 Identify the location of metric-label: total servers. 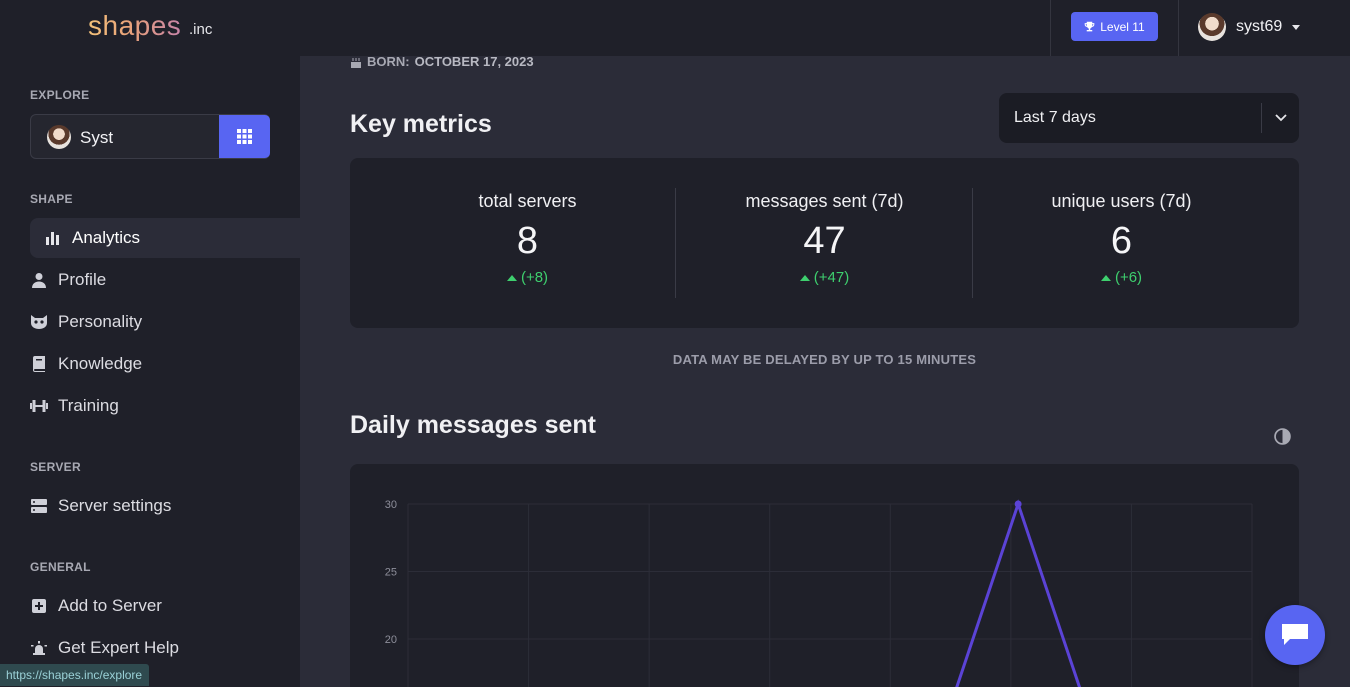
(527, 201).